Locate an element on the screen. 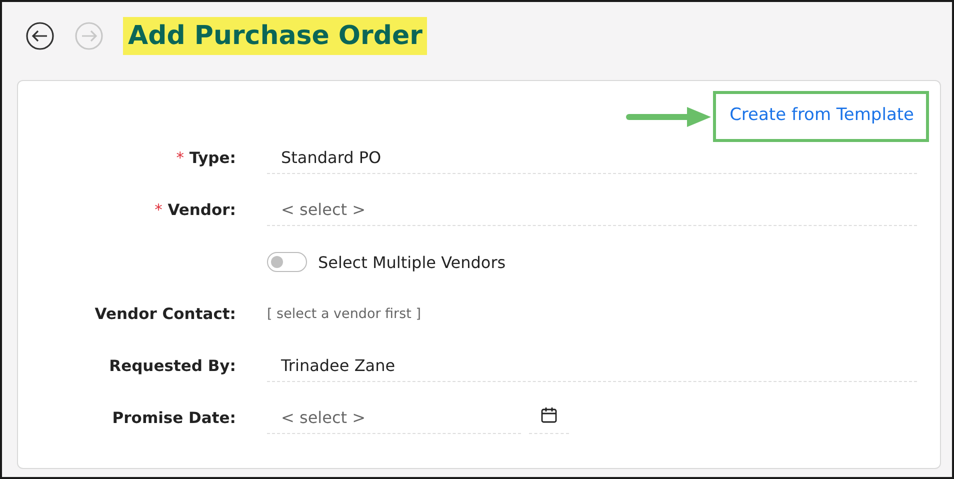  arrow-icon is located at coordinates (667, 116).